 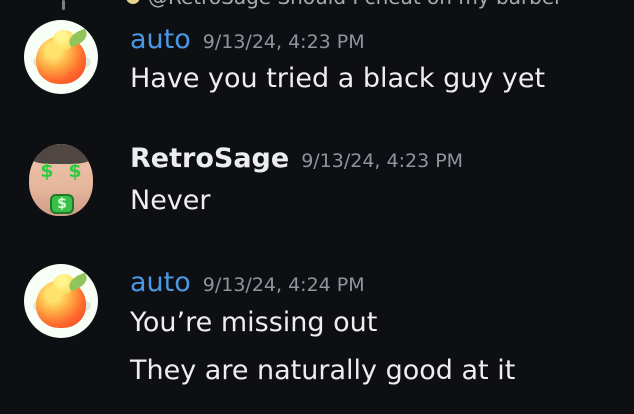 What do you see at coordinates (209, 159) in the screenshot?
I see `username-retrosage: RetroSage` at bounding box center [209, 159].